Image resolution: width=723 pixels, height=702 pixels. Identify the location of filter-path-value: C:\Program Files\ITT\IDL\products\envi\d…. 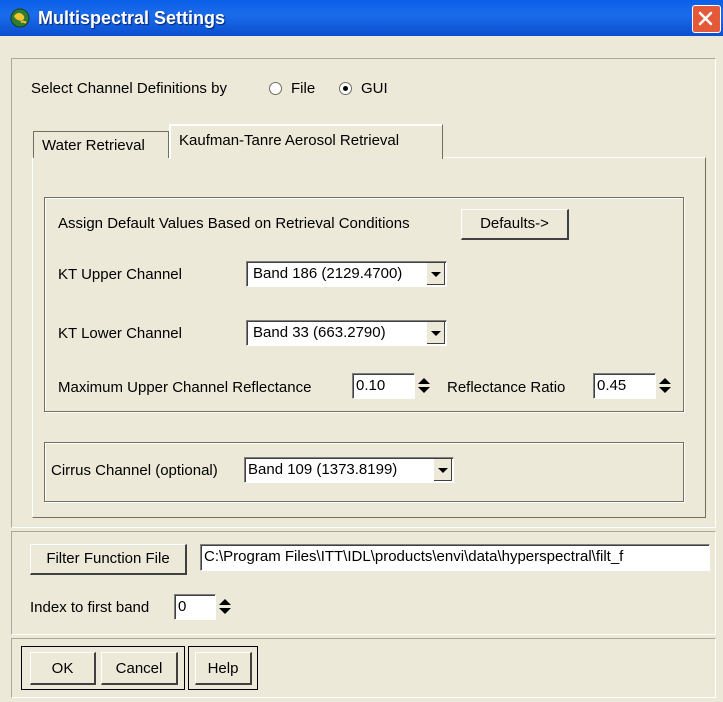
(414, 556).